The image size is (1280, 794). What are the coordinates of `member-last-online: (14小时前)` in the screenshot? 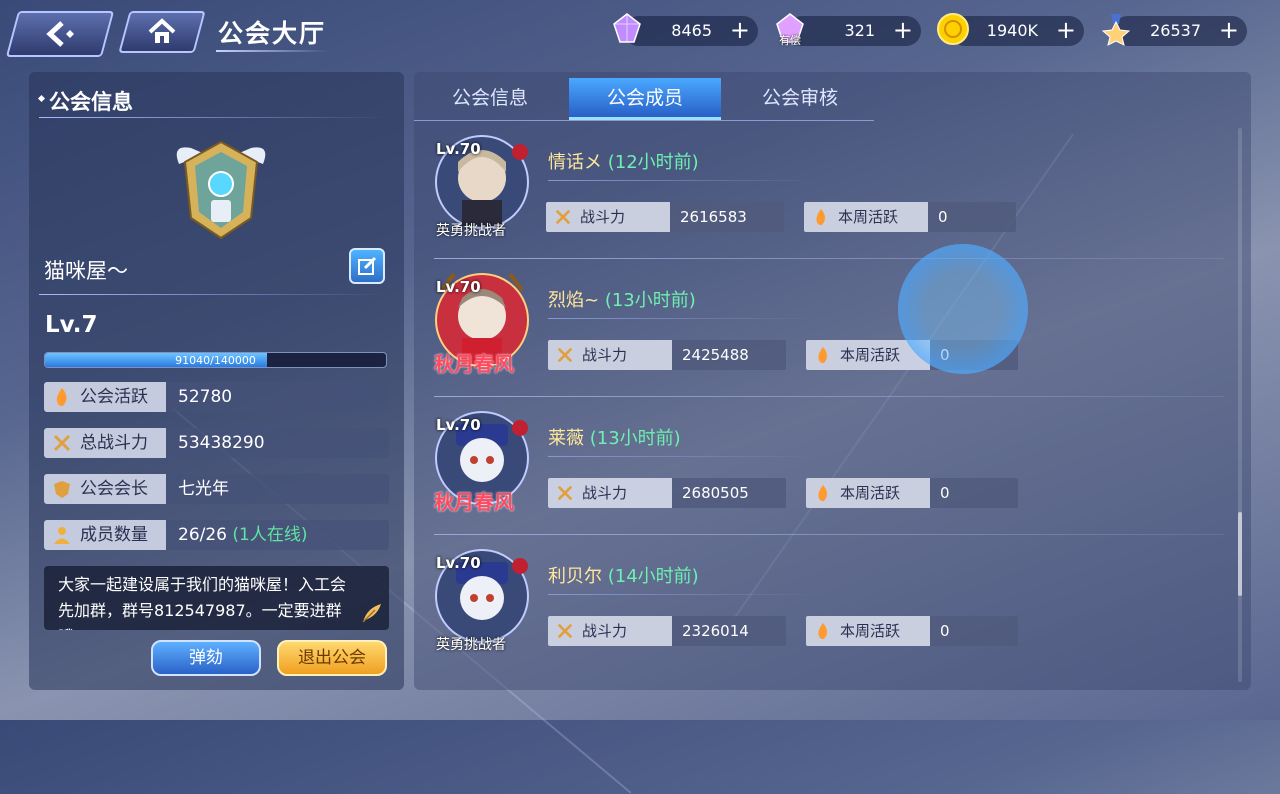 It's located at (653, 576).